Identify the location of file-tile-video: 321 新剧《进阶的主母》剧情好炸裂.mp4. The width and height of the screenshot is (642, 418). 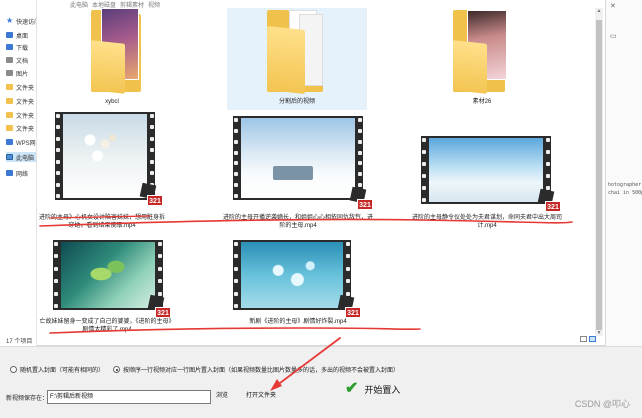
(298, 288).